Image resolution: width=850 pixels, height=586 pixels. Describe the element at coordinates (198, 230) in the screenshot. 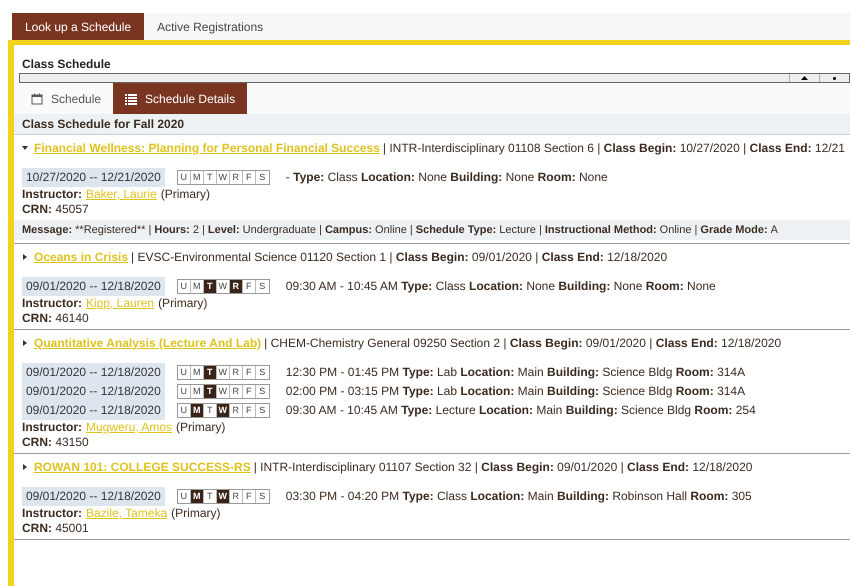

I see `message-value: 2 |` at that location.